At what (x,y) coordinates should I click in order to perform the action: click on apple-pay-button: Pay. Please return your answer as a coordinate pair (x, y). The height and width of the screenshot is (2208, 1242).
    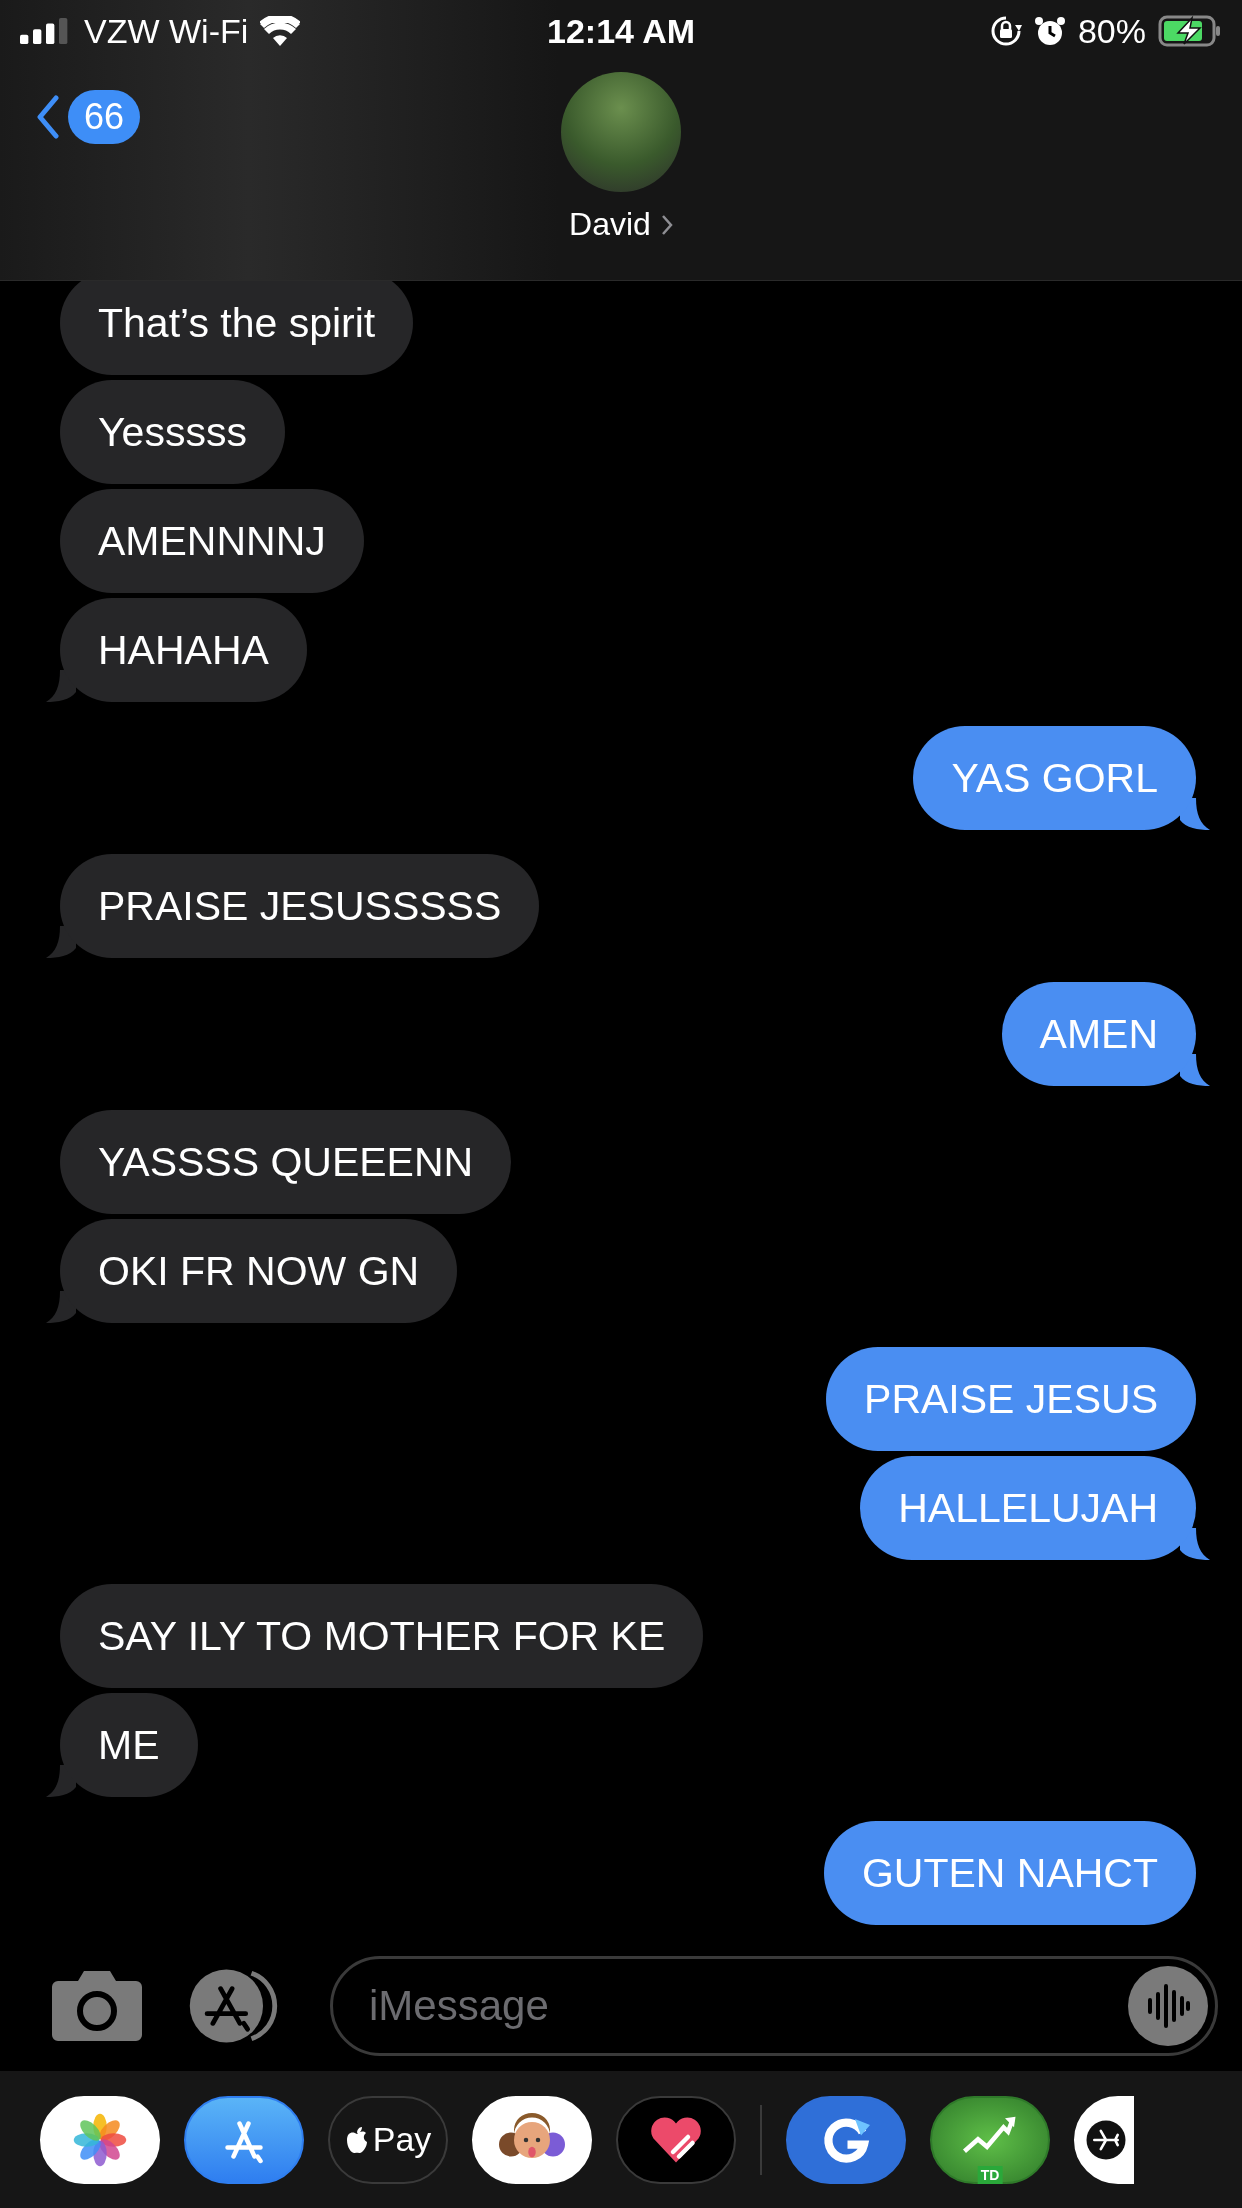
    Looking at the image, I should click on (388, 2139).